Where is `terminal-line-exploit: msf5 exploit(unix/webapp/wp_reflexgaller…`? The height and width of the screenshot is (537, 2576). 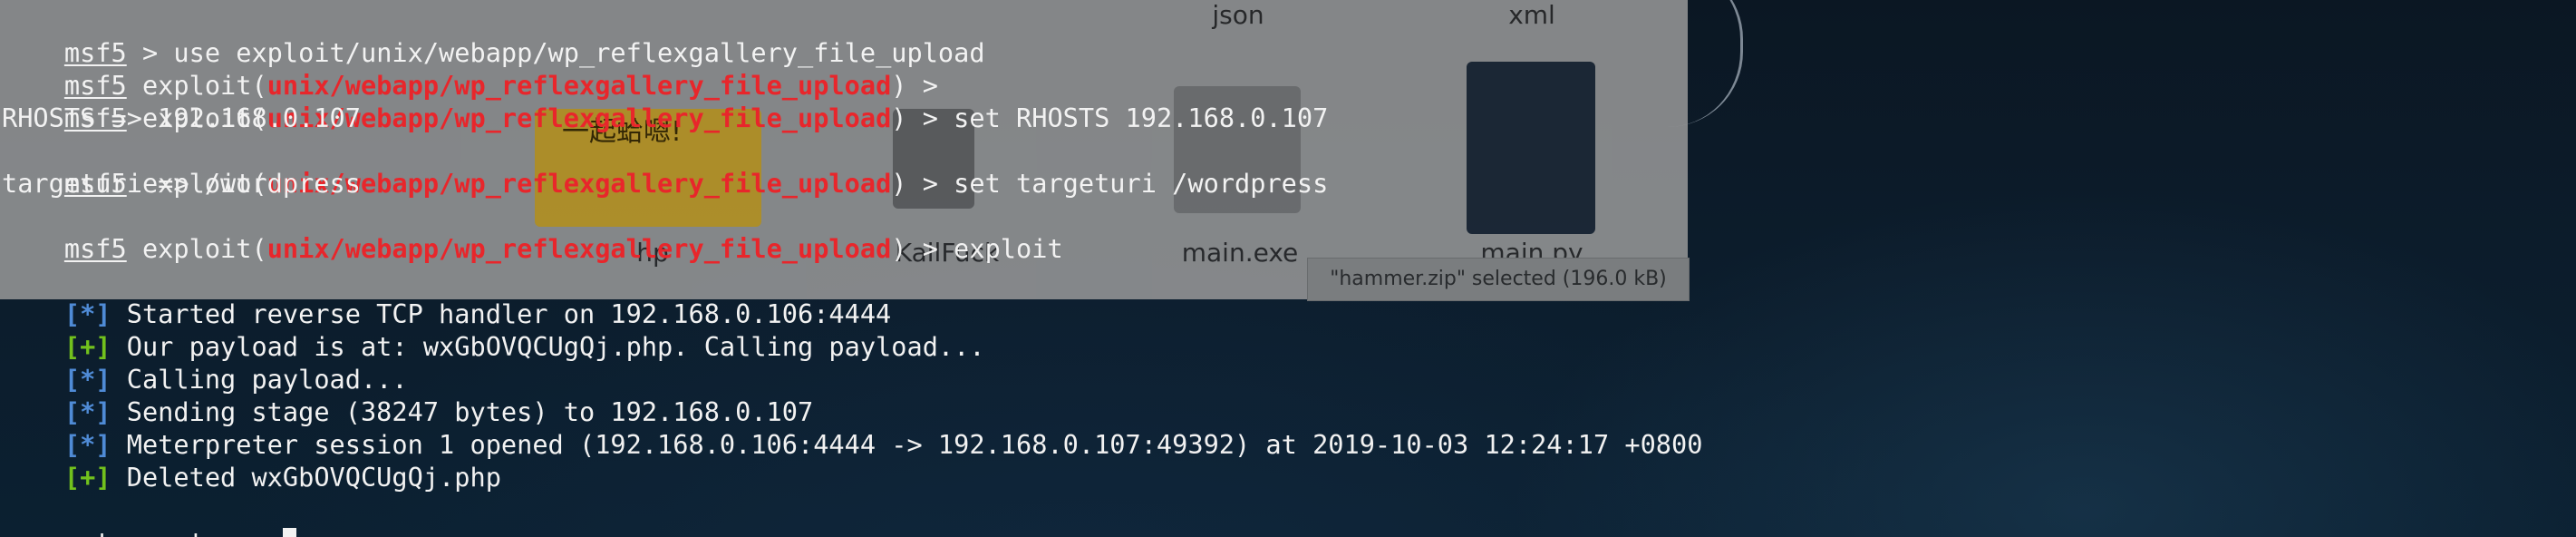
terminal-line-exploit: msf5 exploit(unix/webapp/wp_reflexgaller… is located at coordinates (532, 232).